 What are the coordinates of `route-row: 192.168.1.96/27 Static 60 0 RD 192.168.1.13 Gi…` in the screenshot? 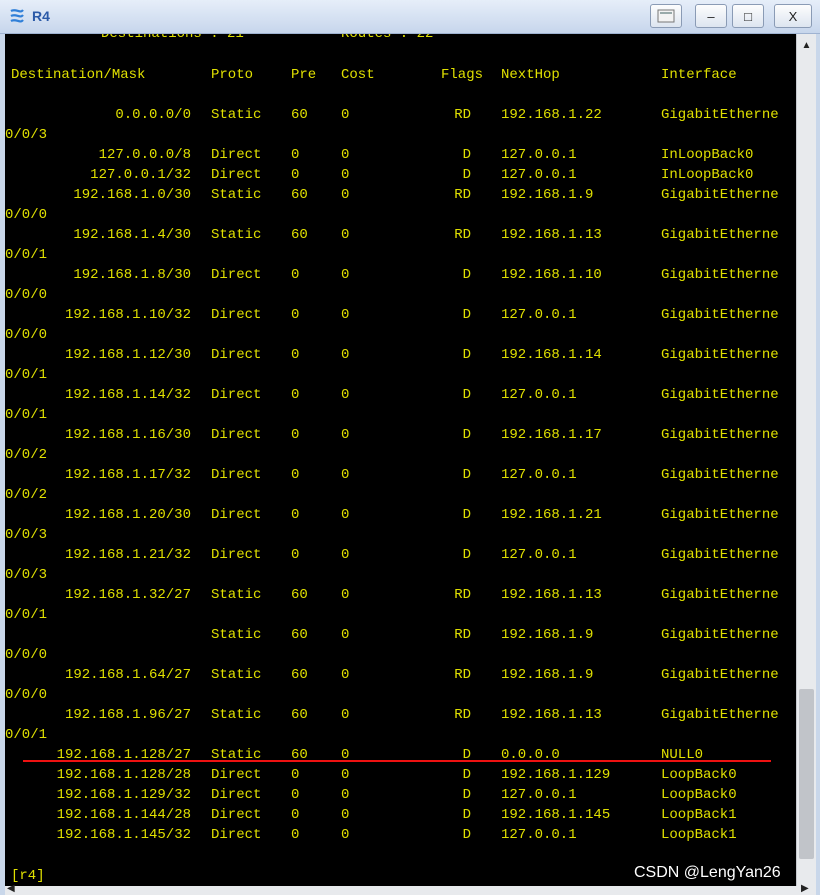 It's located at (403, 715).